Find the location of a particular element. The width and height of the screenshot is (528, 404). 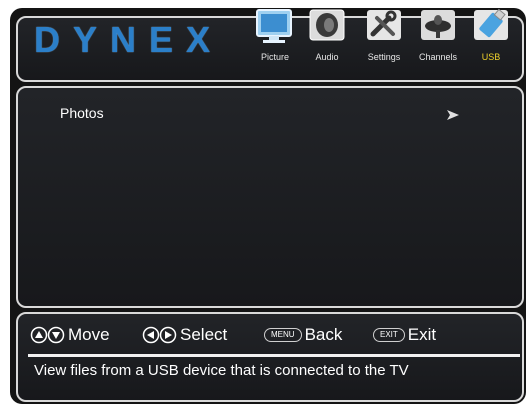

hint-select: Select is located at coordinates (184, 335).